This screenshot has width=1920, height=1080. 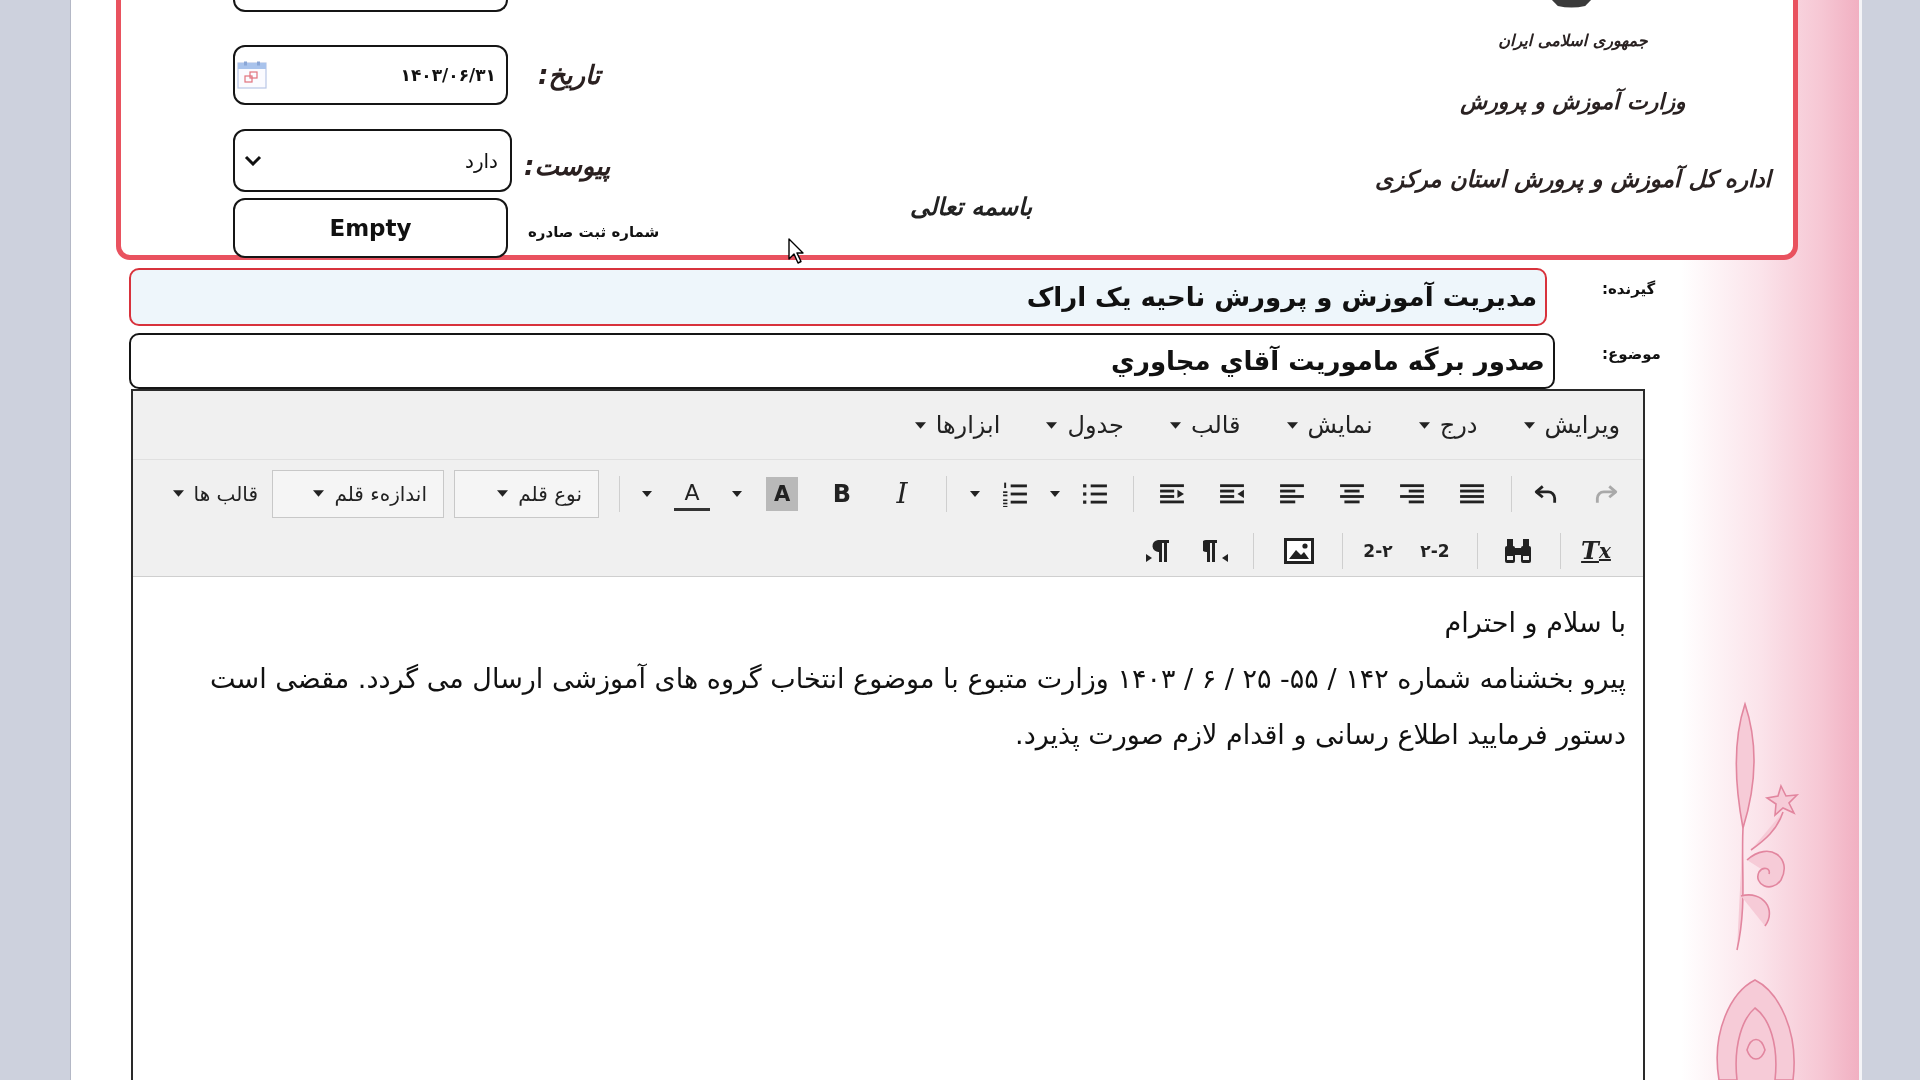 I want to click on image-icon, so click(x=1299, y=550).